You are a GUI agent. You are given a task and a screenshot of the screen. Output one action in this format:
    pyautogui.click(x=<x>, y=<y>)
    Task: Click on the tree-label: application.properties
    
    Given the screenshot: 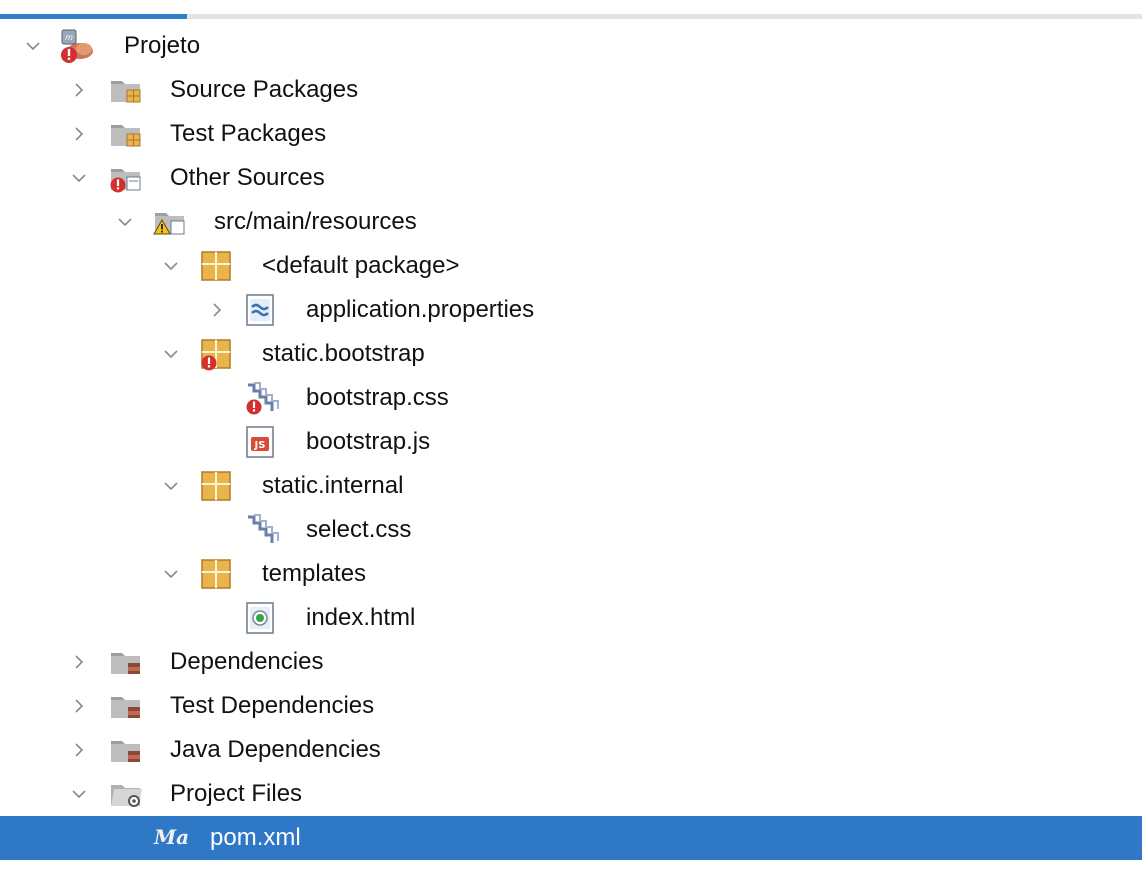 What is the action you would take?
    pyautogui.click(x=420, y=309)
    